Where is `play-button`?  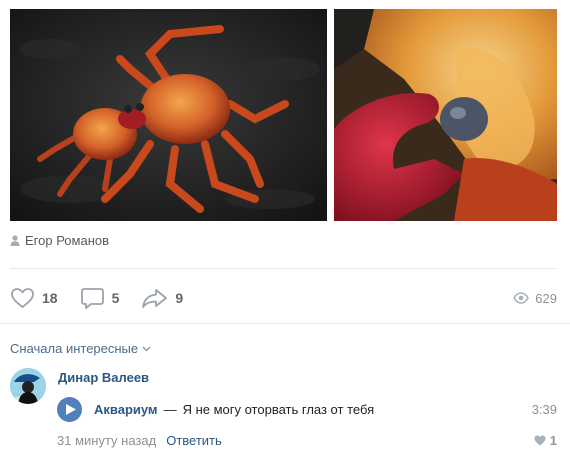 play-button is located at coordinates (69, 409).